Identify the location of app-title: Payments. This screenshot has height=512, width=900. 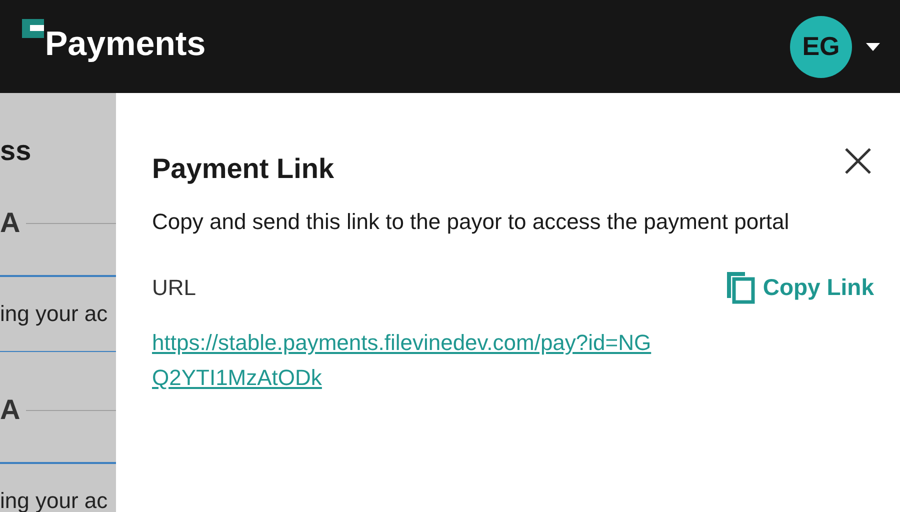
(125, 43).